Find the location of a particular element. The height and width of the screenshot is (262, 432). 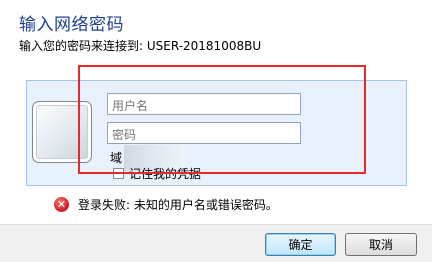

user-avatar-icon is located at coordinates (62, 132).